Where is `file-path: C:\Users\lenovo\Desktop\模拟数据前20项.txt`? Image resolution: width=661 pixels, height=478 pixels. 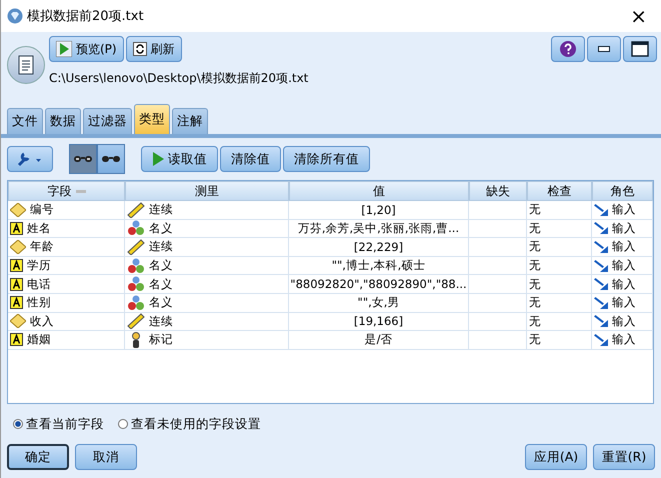
file-path: C:\Users\lenovo\Desktop\模拟数据前20项.txt is located at coordinates (179, 78).